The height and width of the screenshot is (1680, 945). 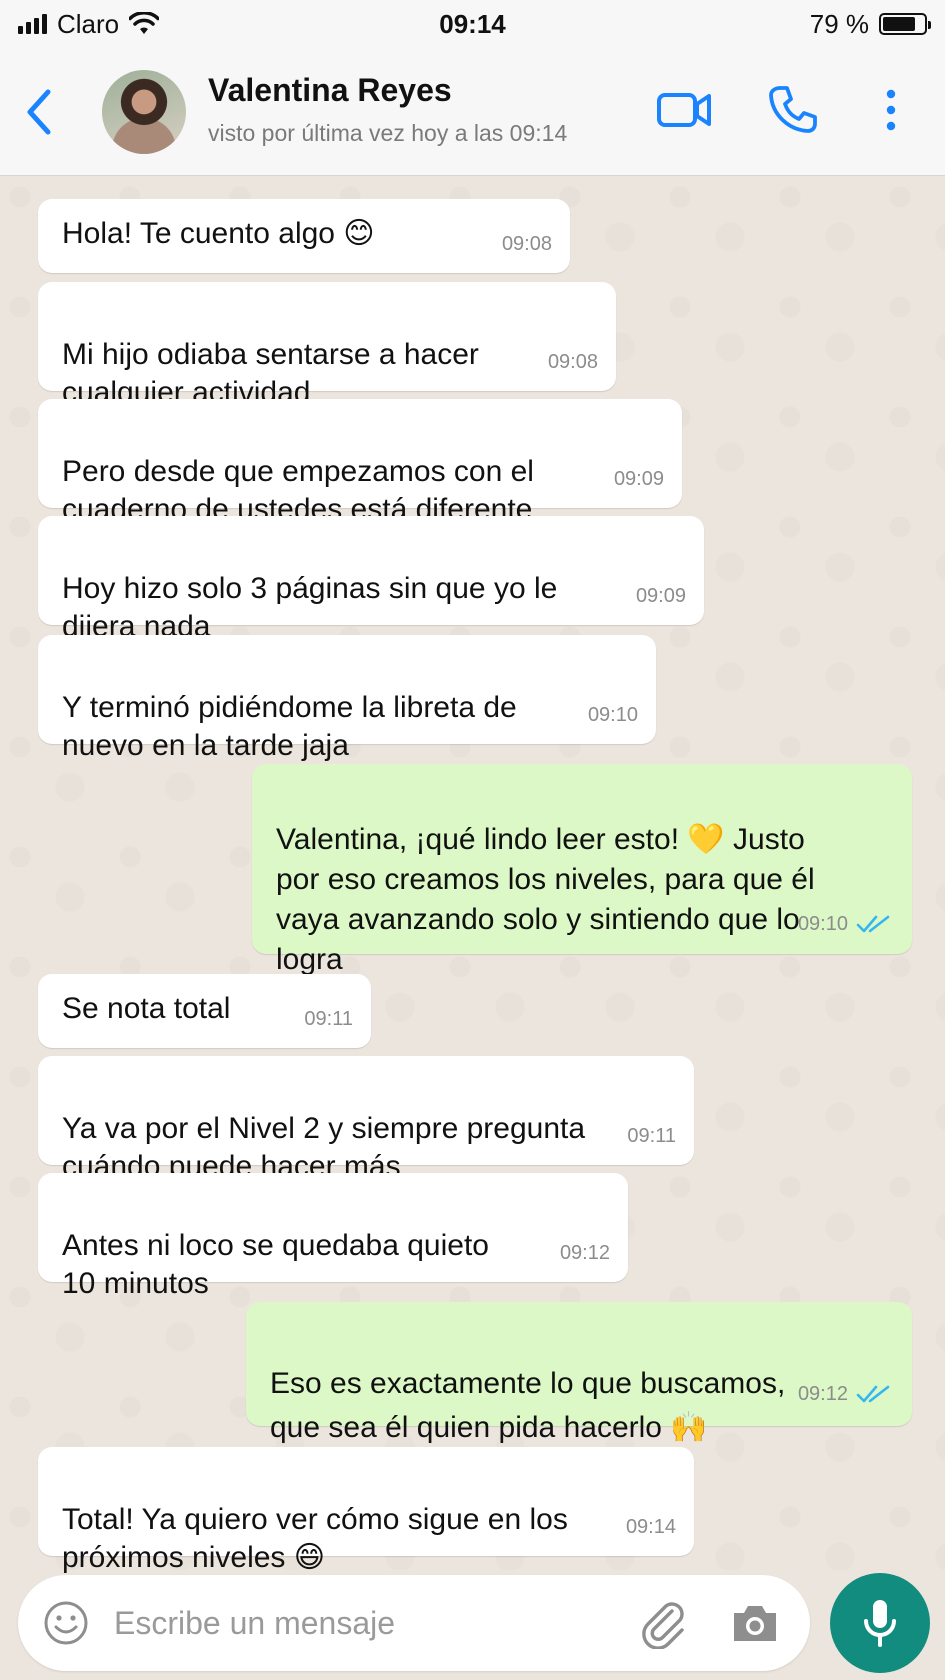 I want to click on status-left: Claro, so click(x=89, y=24).